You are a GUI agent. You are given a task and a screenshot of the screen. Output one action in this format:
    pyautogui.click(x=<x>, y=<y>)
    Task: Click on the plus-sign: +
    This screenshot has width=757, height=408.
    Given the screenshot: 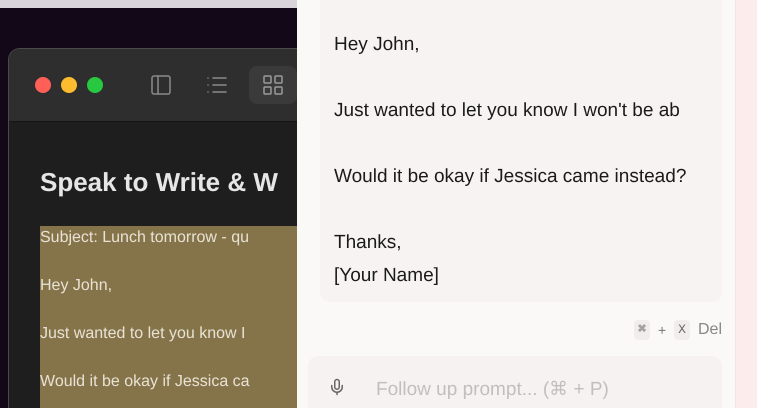 What is the action you would take?
    pyautogui.click(x=662, y=330)
    